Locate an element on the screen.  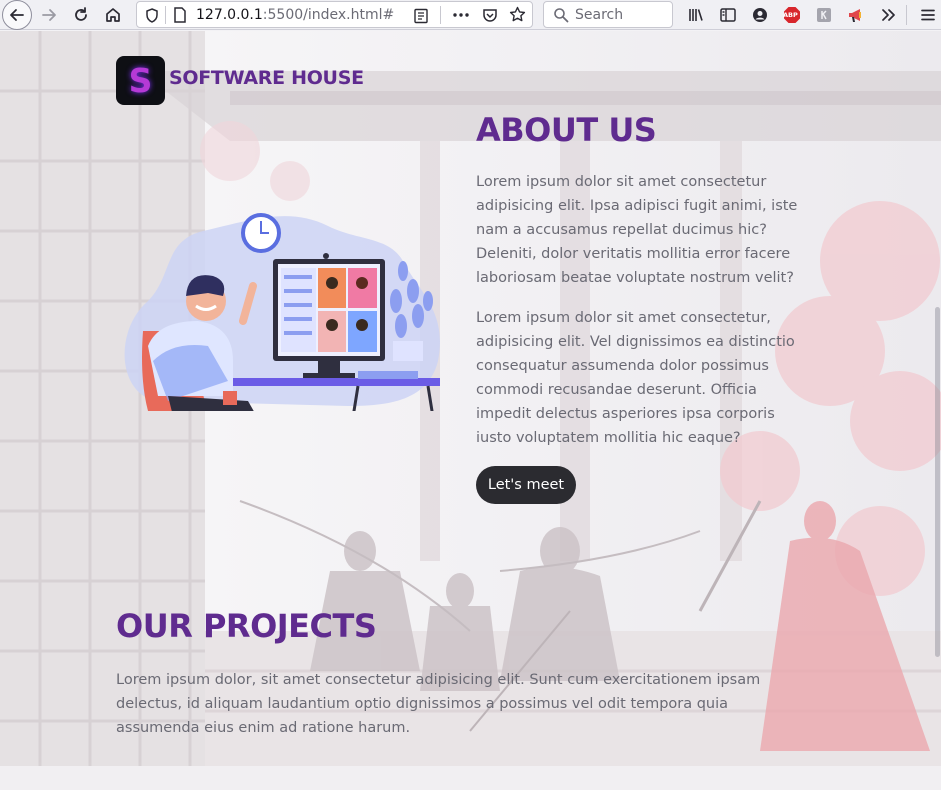
adblock-extension-button: ABP is located at coordinates (792, 15).